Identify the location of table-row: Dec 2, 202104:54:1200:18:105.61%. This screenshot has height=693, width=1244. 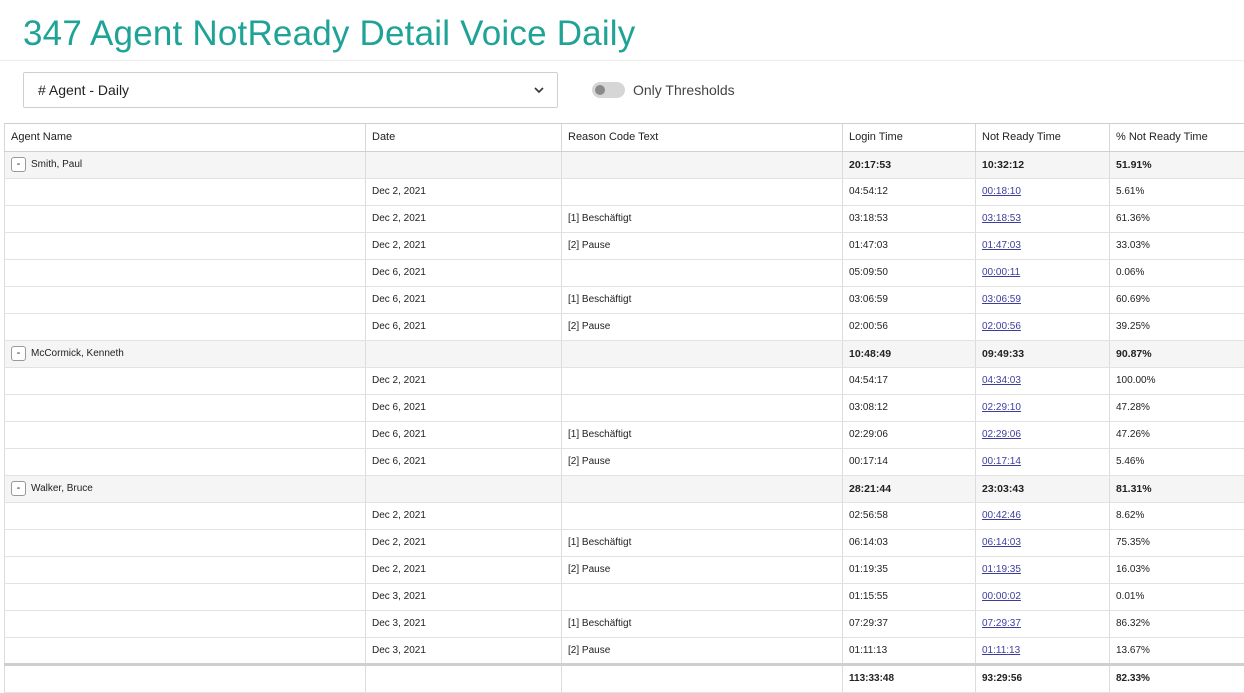
(624, 191).